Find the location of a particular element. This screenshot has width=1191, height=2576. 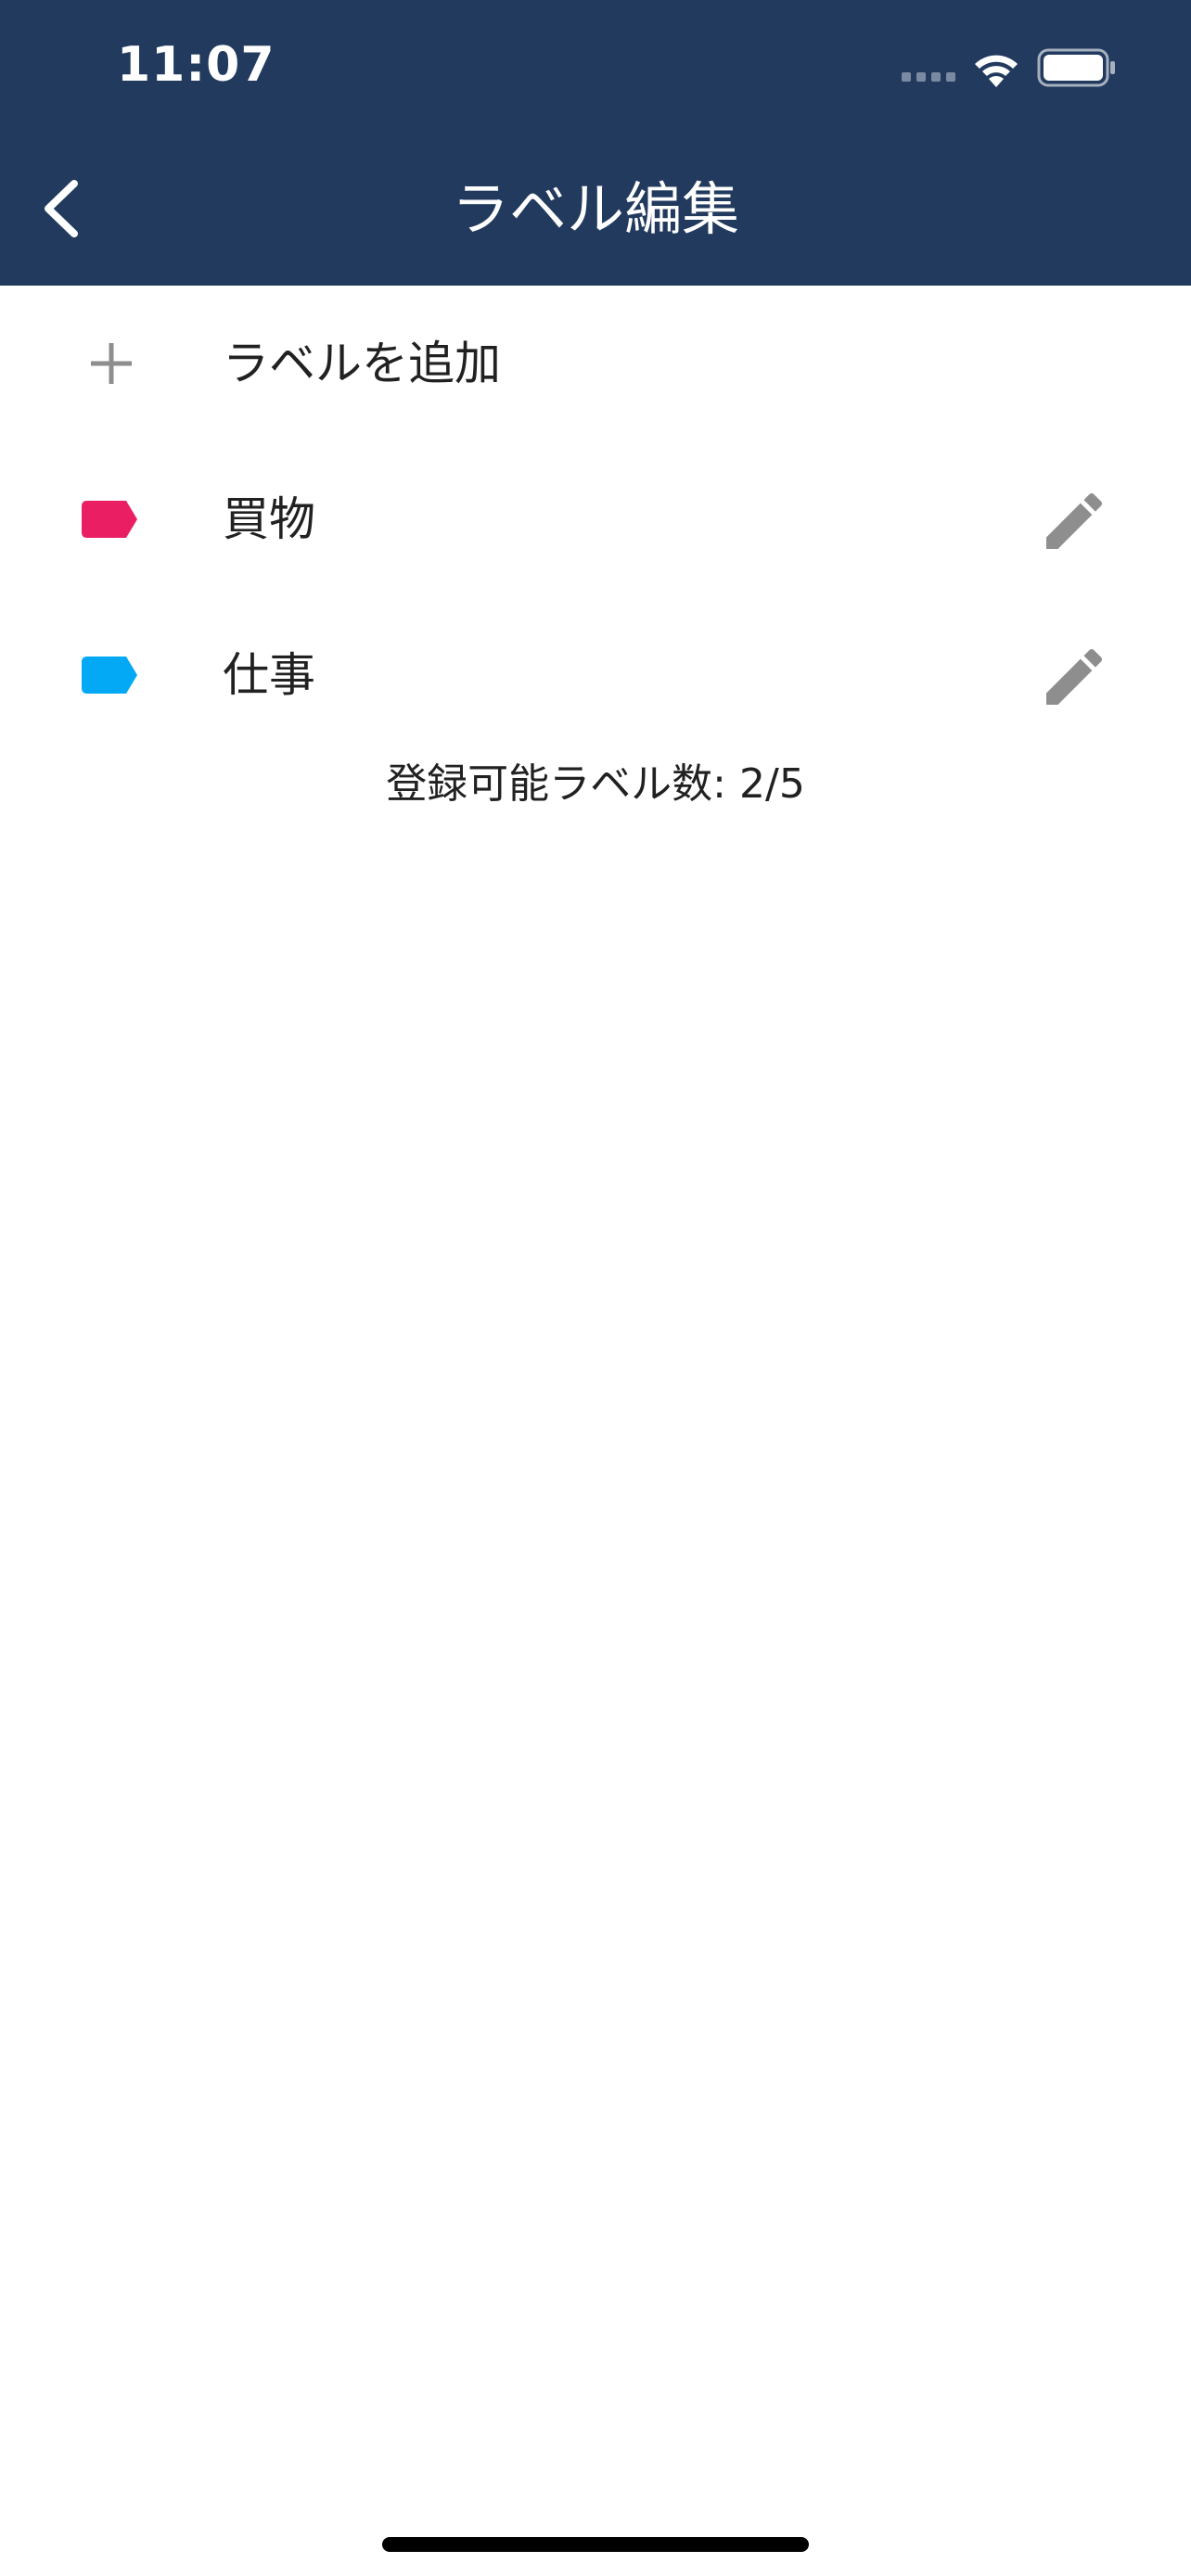

cellular-signal-icon is located at coordinates (929, 77).